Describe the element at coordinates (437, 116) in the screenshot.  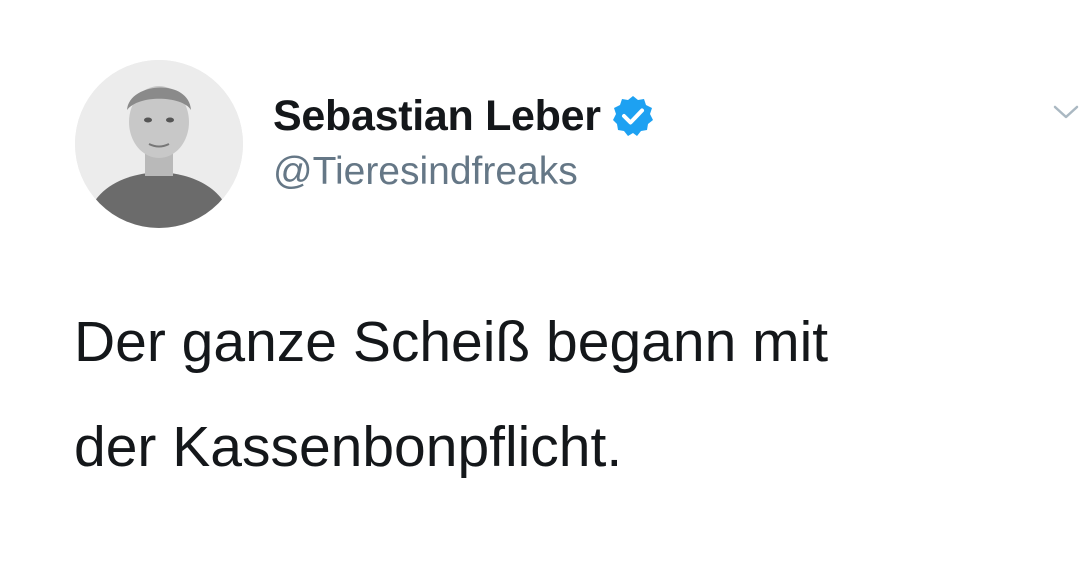
I see `display-name: Sebastian Leber` at that location.